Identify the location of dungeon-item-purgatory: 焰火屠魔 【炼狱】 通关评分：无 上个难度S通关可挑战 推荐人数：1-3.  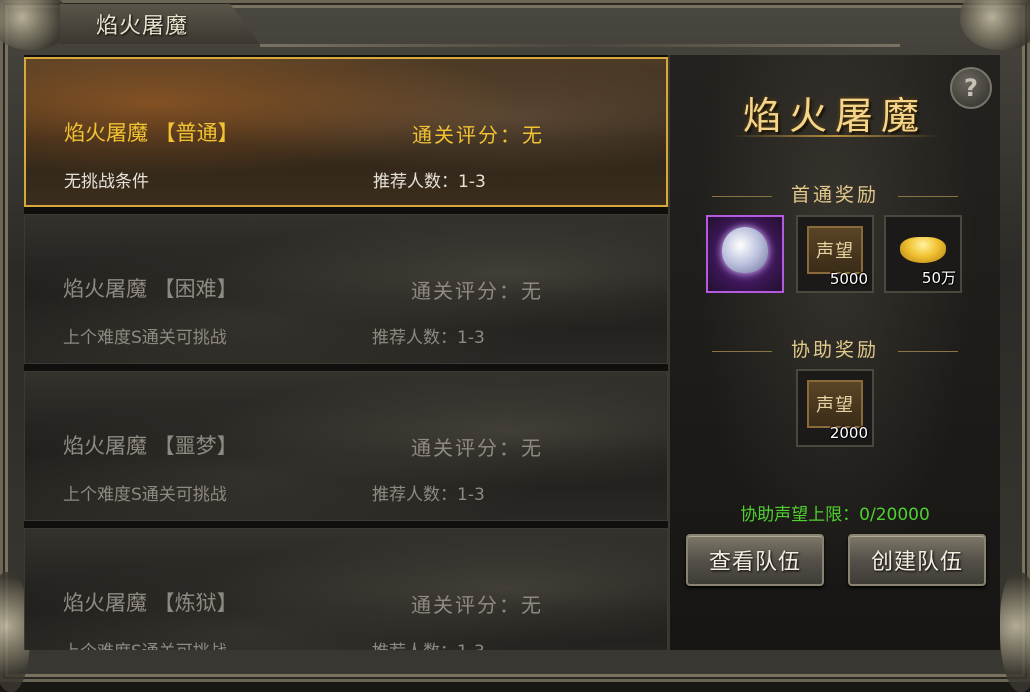
(346, 589).